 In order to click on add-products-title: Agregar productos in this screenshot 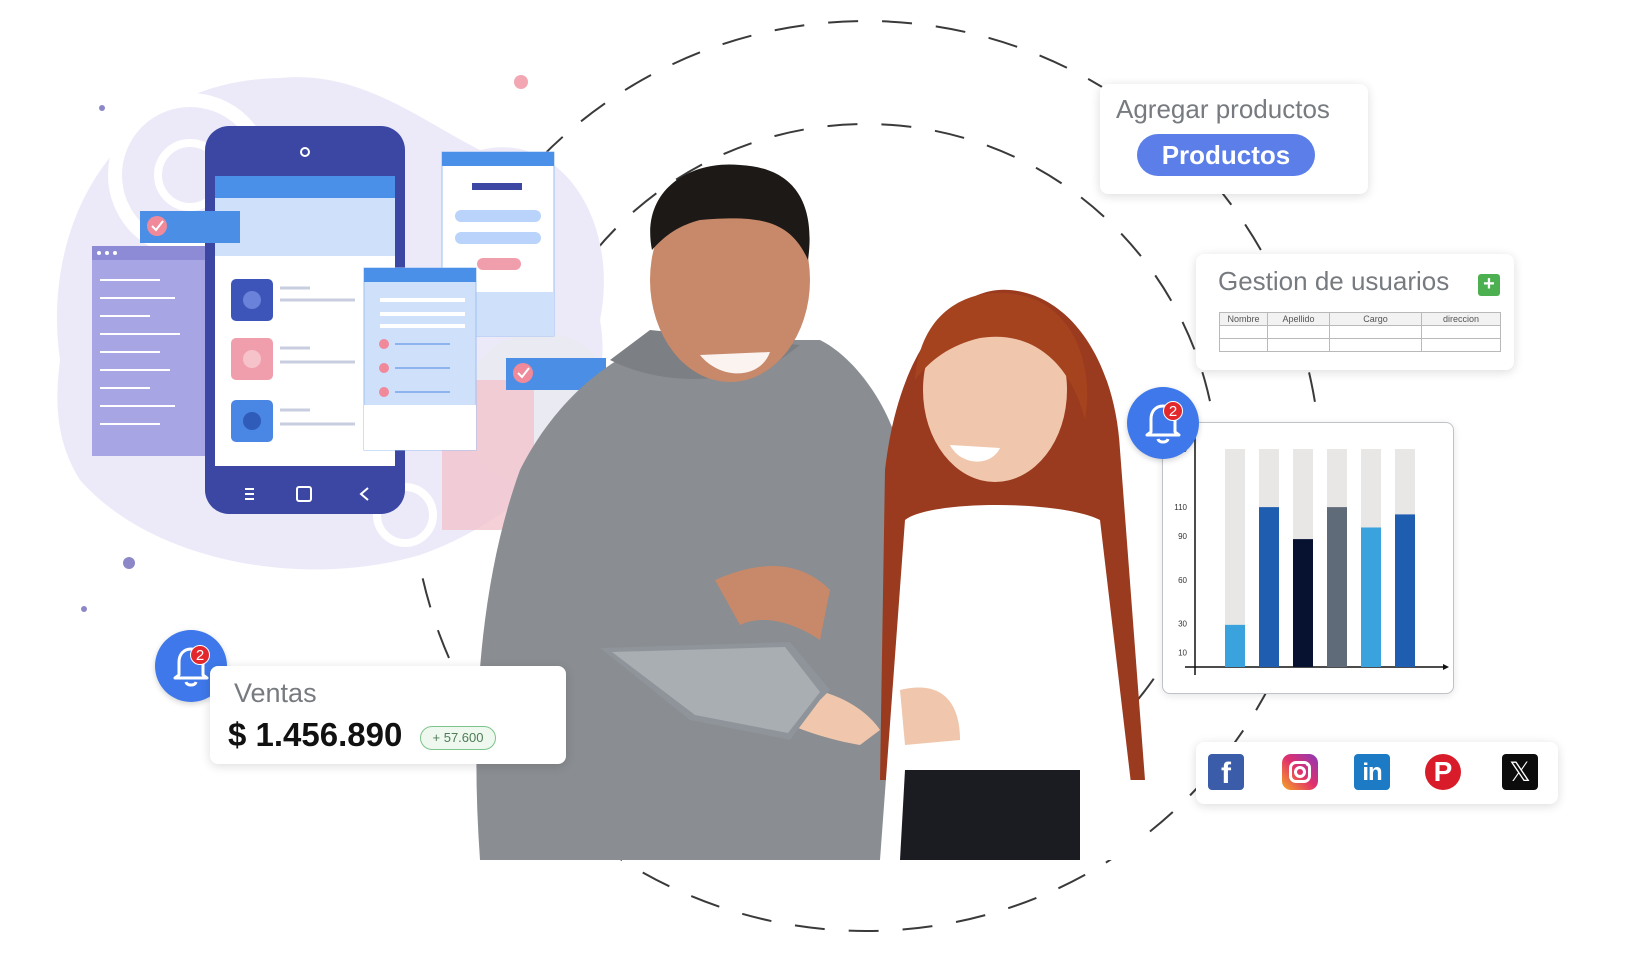, I will do `click(1223, 109)`.